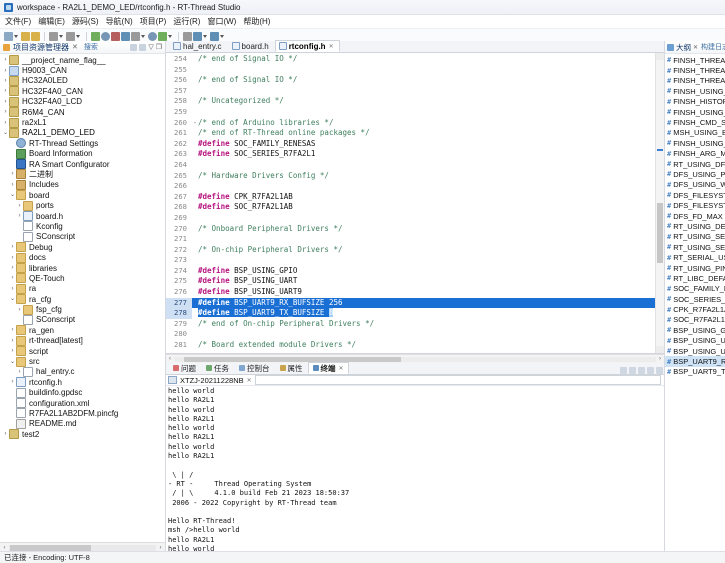 The width and height of the screenshot is (725, 563). Describe the element at coordinates (660, 233) in the screenshot. I see `editor-scroll-thumb` at that location.